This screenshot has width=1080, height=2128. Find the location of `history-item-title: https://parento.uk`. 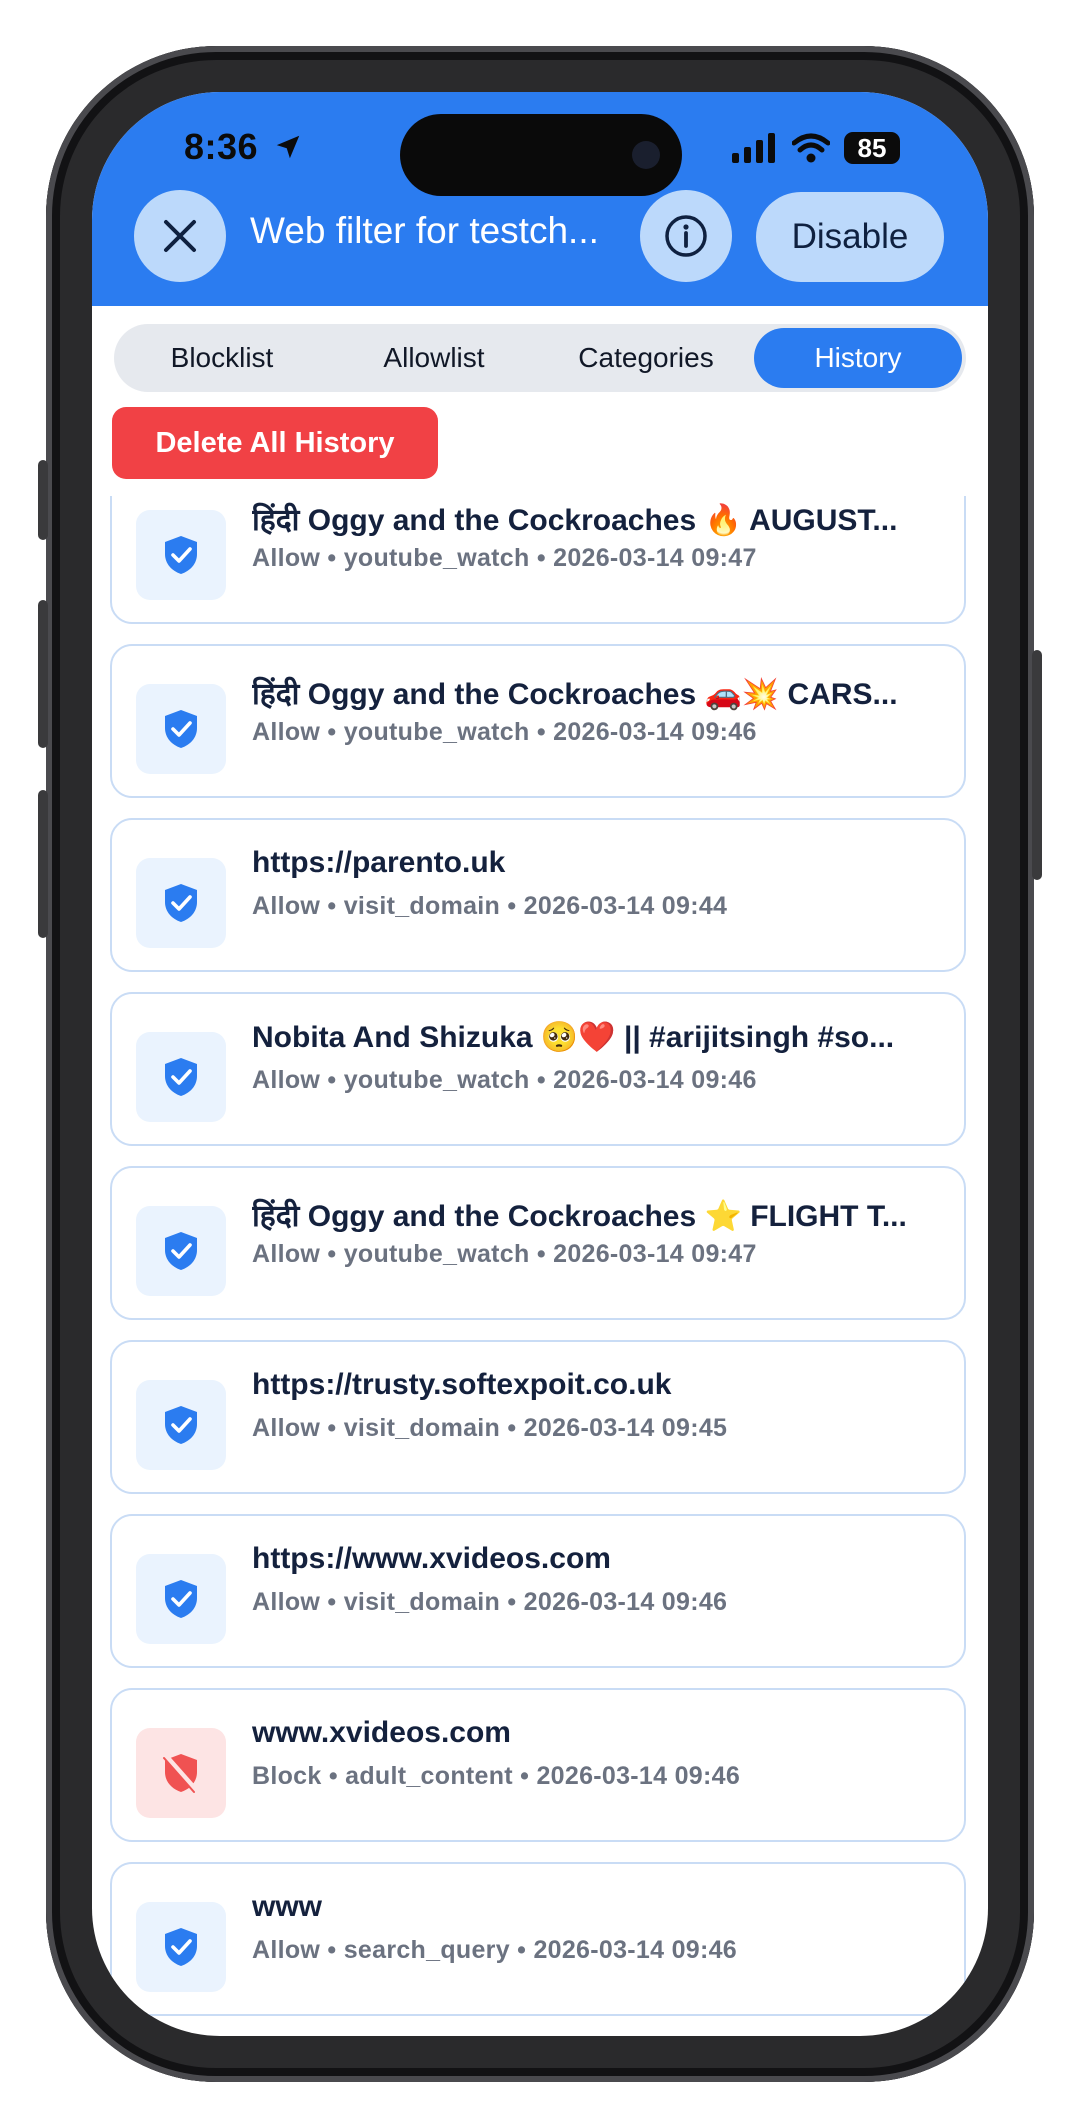

history-item-title: https://parento.uk is located at coordinates (379, 862).